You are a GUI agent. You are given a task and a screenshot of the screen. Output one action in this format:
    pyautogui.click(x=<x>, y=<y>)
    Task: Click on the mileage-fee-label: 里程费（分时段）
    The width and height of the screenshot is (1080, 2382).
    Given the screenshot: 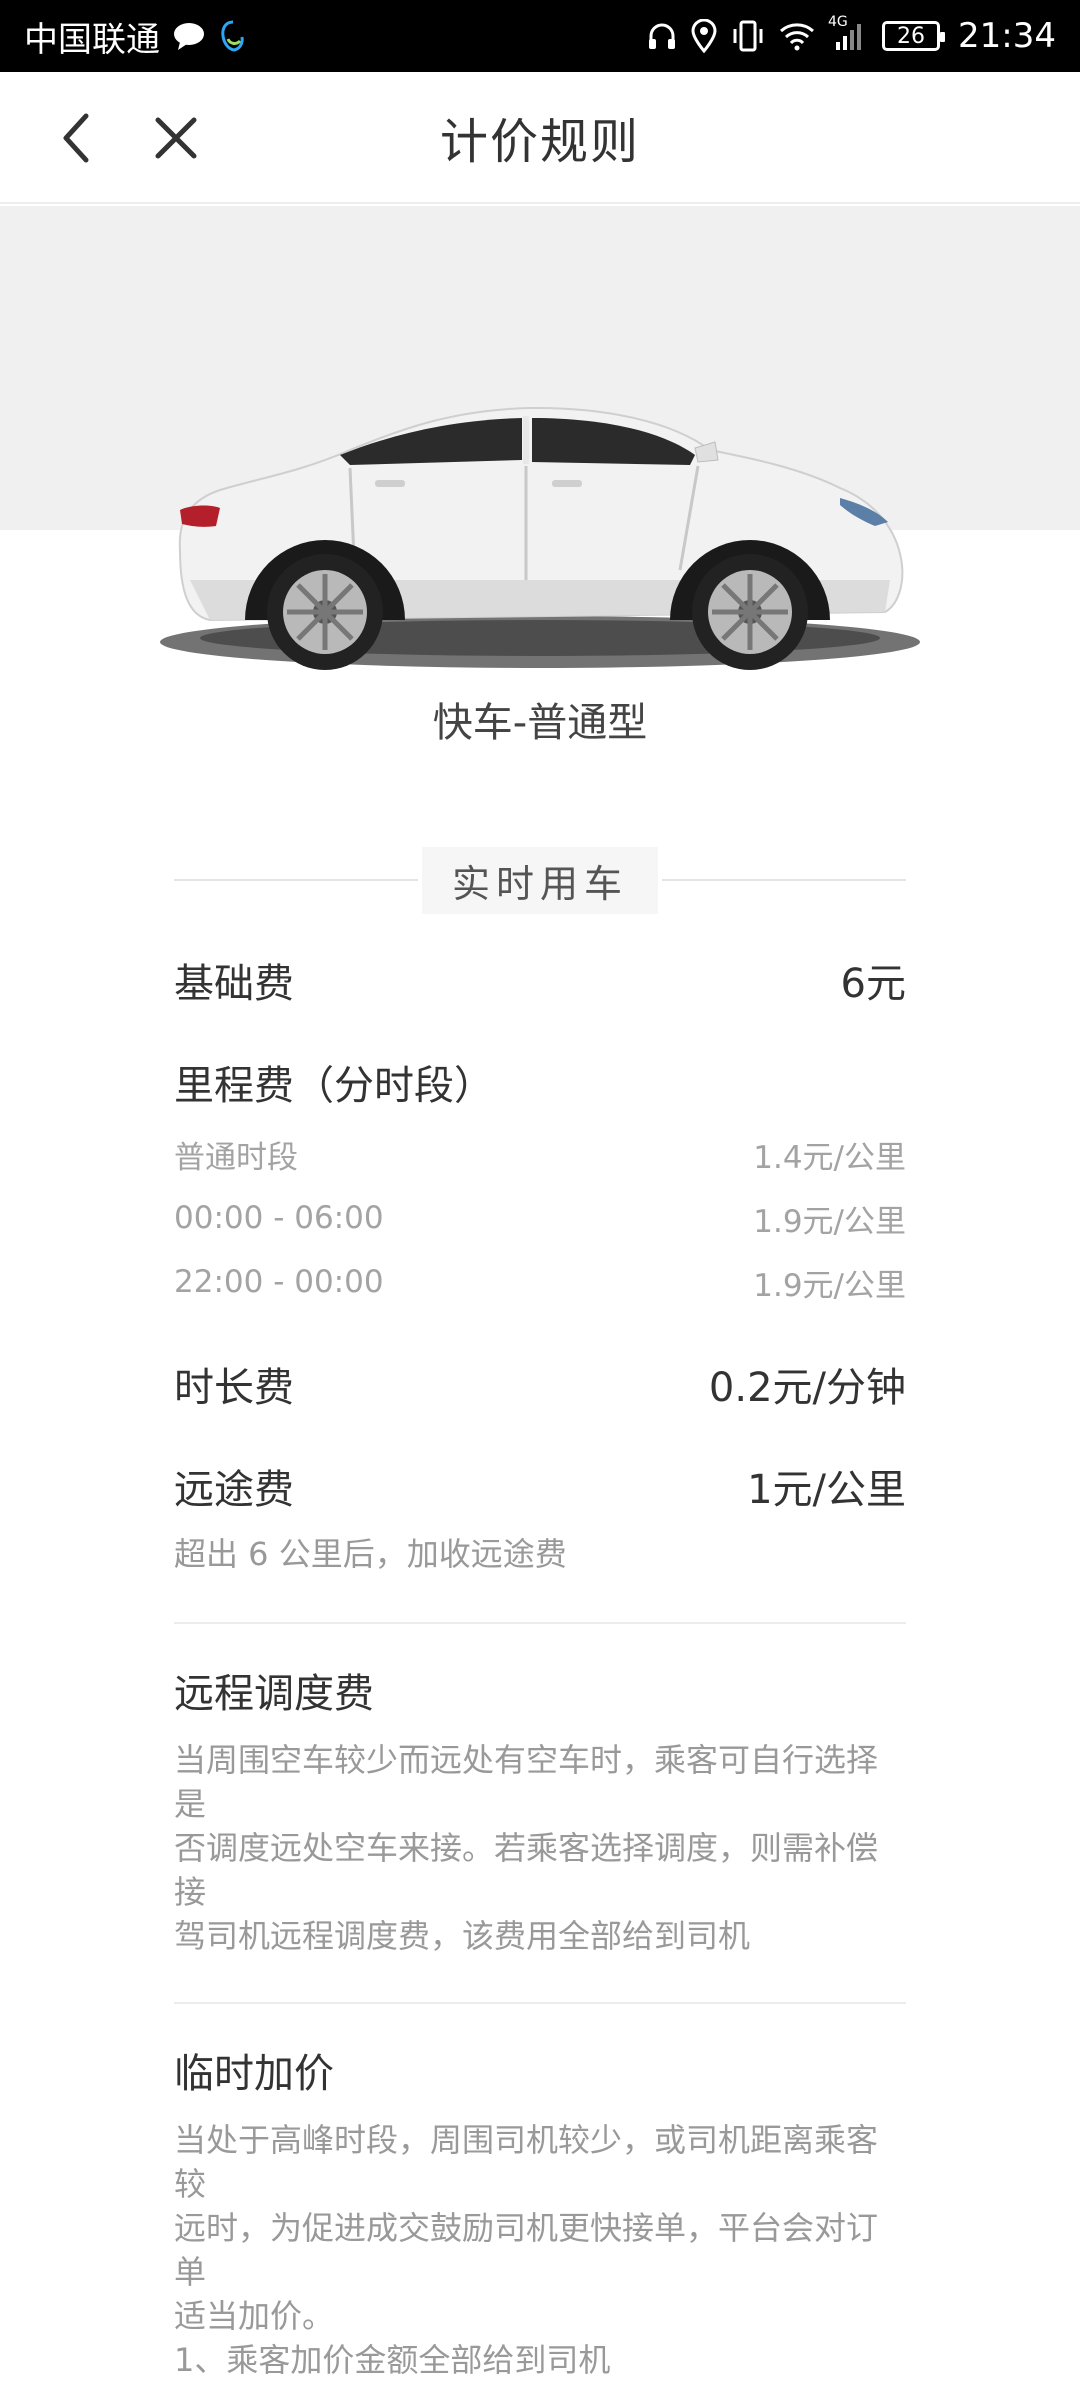 What is the action you would take?
    pyautogui.click(x=334, y=1086)
    